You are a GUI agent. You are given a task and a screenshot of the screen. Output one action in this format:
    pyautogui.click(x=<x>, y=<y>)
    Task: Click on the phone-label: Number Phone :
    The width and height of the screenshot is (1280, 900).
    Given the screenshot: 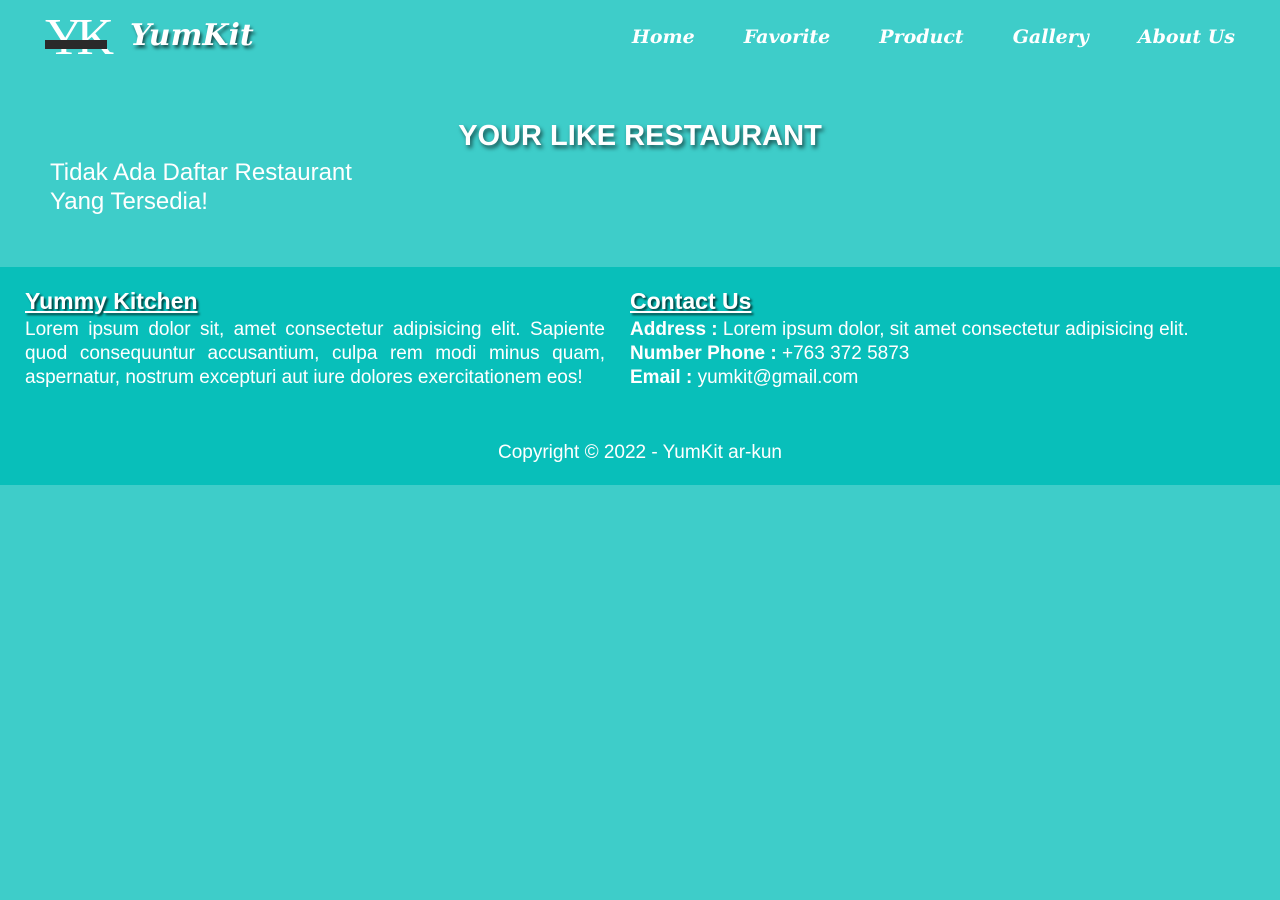 What is the action you would take?
    pyautogui.click(x=703, y=353)
    